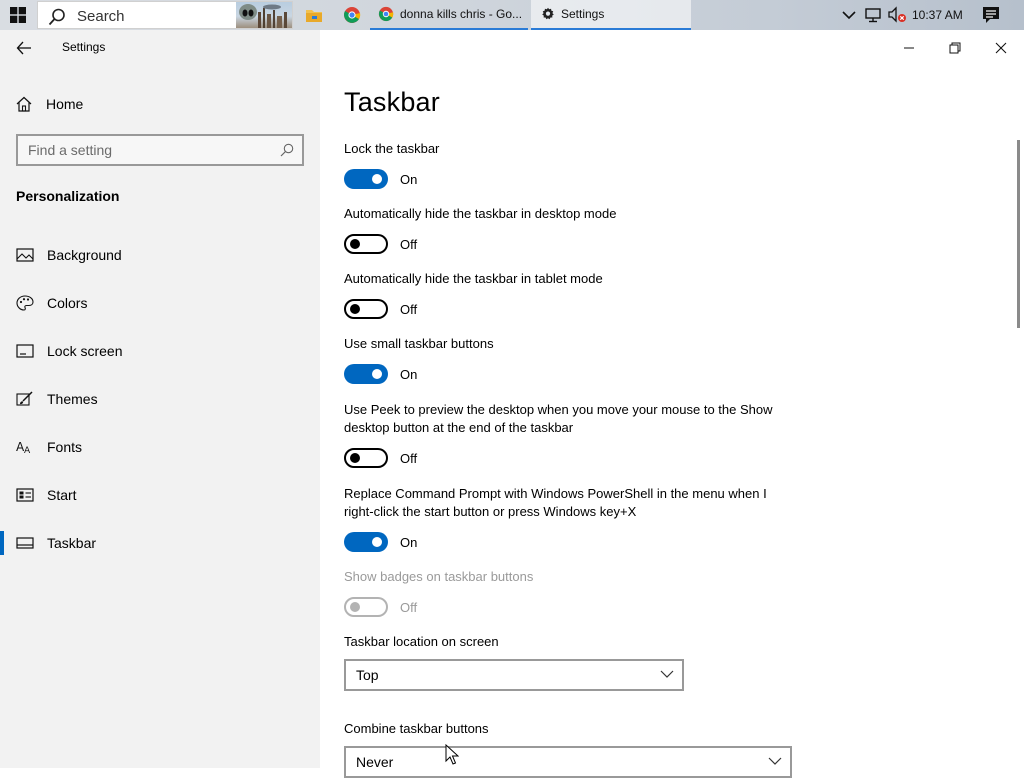  What do you see at coordinates (314, 15) in the screenshot?
I see `file-explorer-icon` at bounding box center [314, 15].